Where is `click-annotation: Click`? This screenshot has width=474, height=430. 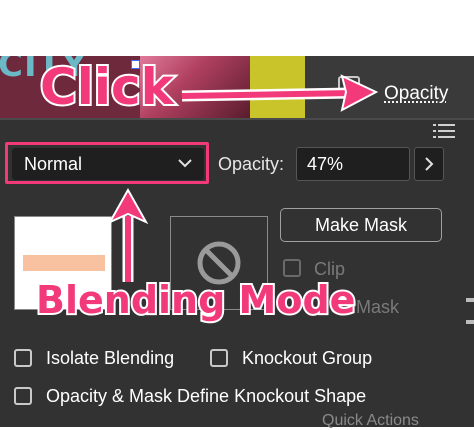 click-annotation: Click is located at coordinates (107, 87).